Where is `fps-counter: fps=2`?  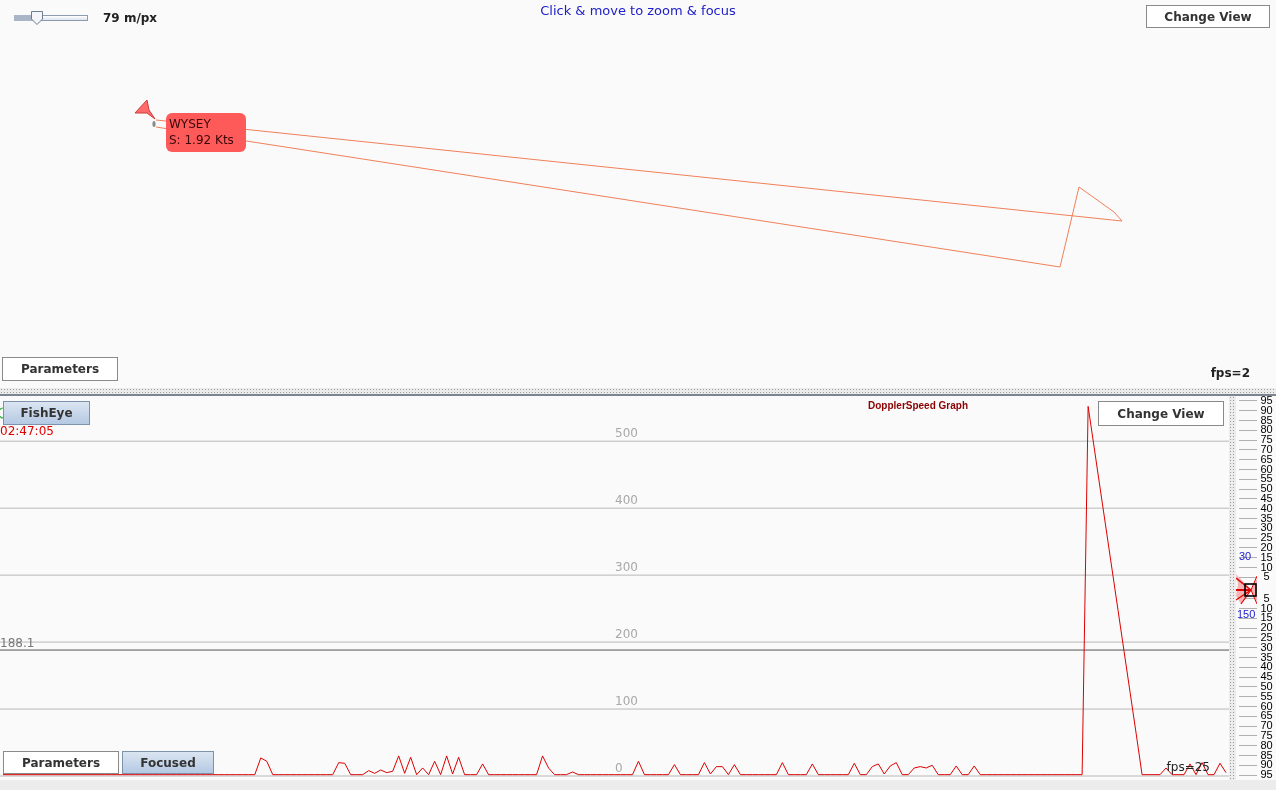 fps-counter: fps=2 is located at coordinates (1230, 373).